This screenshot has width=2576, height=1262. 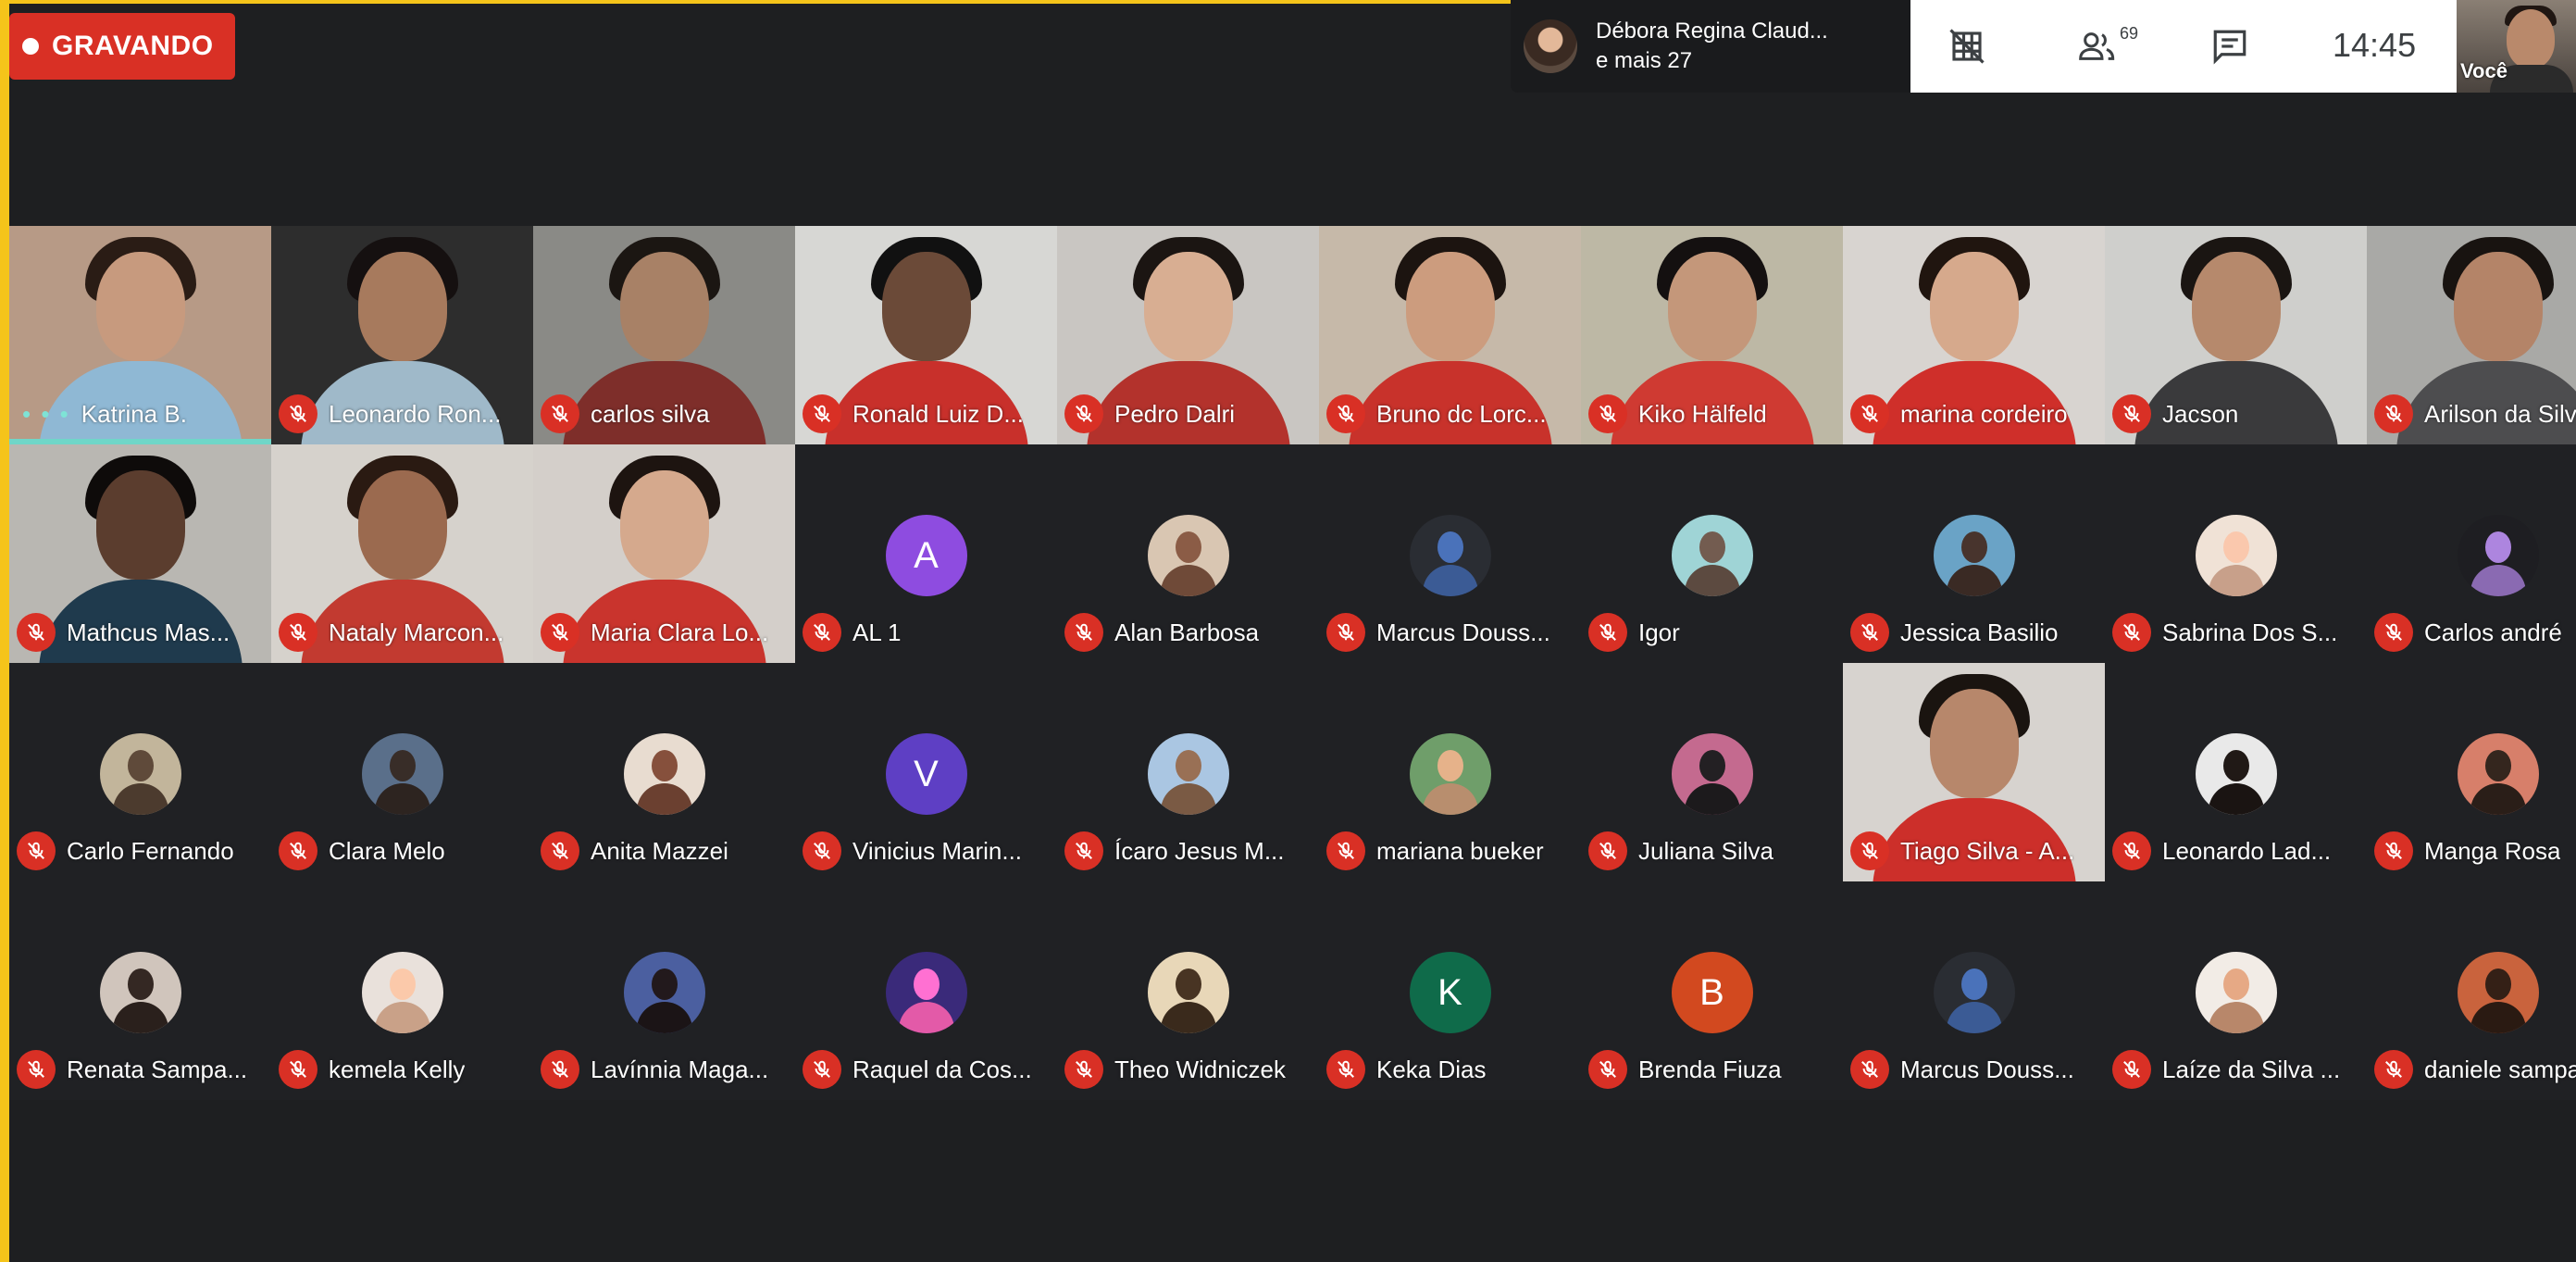 I want to click on participant-tile: Anita Mazzei, so click(x=664, y=772).